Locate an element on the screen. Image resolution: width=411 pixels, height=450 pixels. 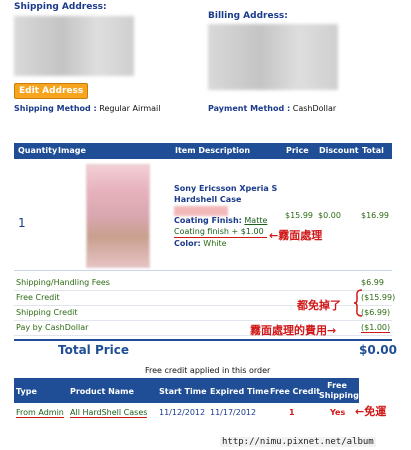
color-value: White is located at coordinates (215, 243).